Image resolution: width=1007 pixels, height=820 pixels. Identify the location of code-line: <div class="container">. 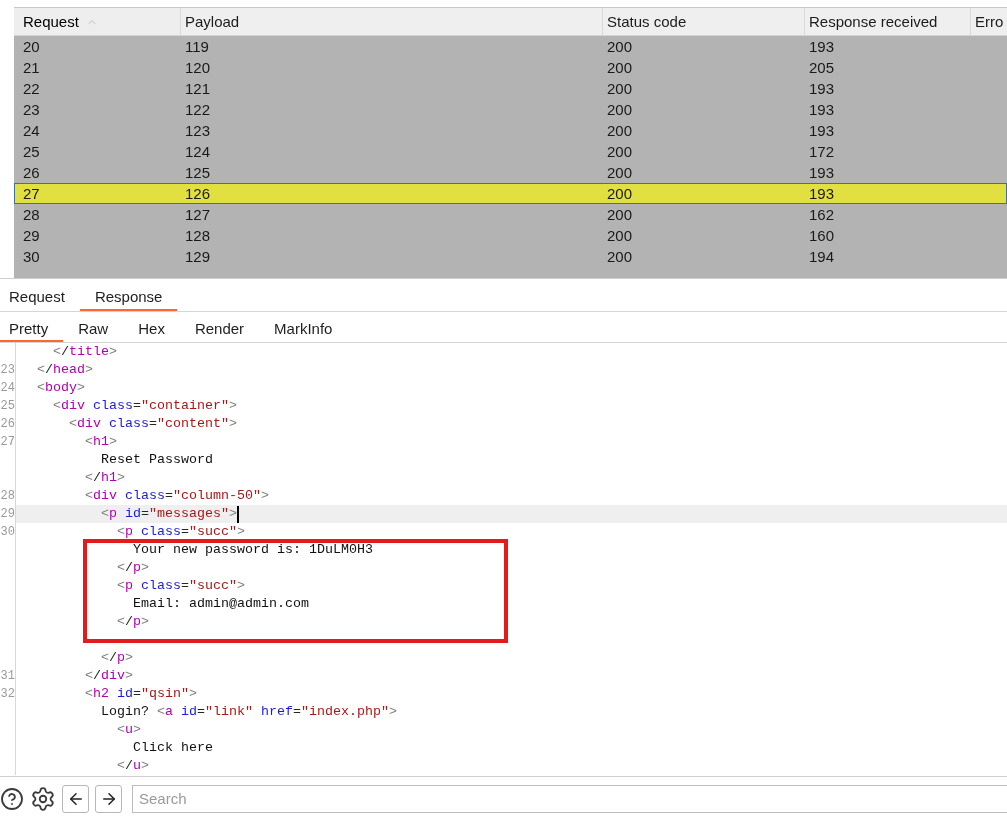
(145, 406).